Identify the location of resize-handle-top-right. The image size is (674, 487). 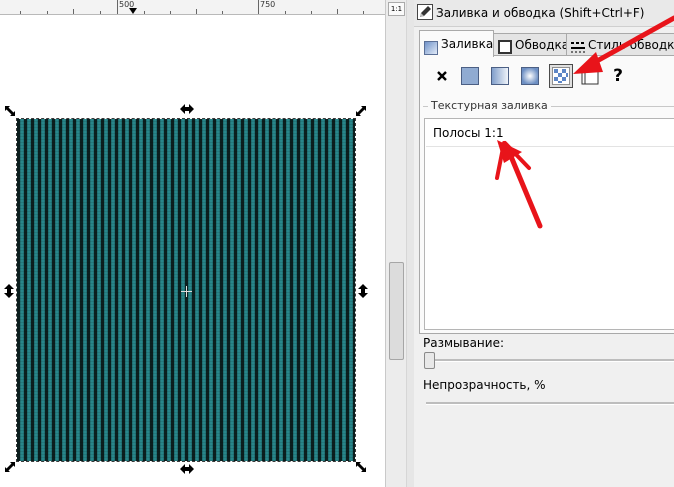
(361, 111).